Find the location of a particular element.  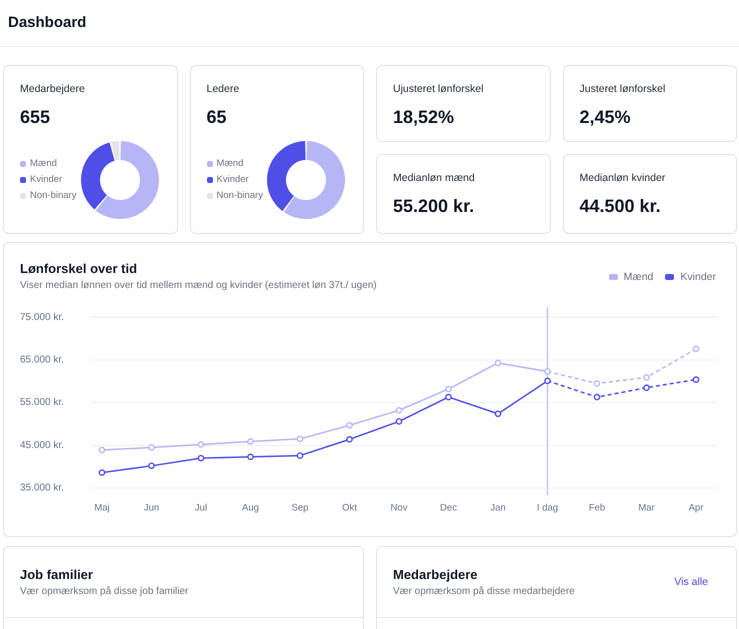

axis-label: 75.000 kr. is located at coordinates (42, 317).